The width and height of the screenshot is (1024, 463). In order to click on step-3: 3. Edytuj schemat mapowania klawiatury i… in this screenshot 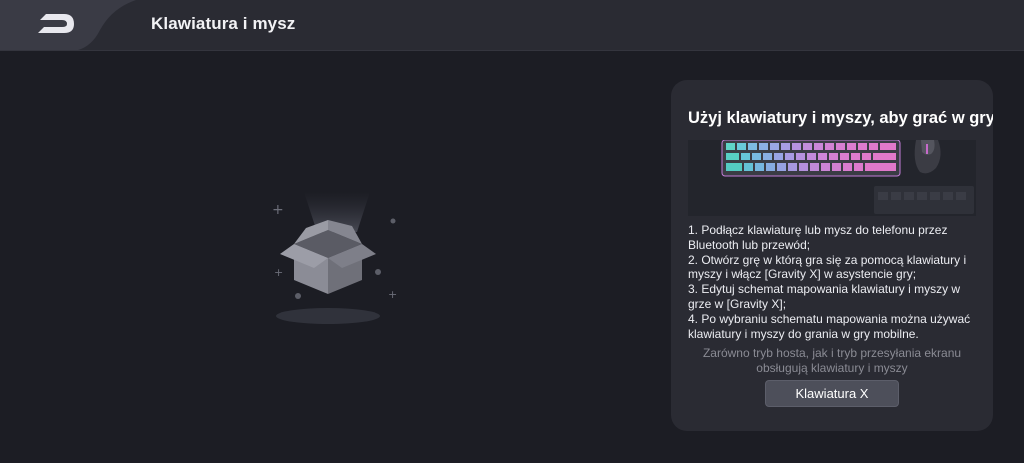, I will do `click(824, 296)`.